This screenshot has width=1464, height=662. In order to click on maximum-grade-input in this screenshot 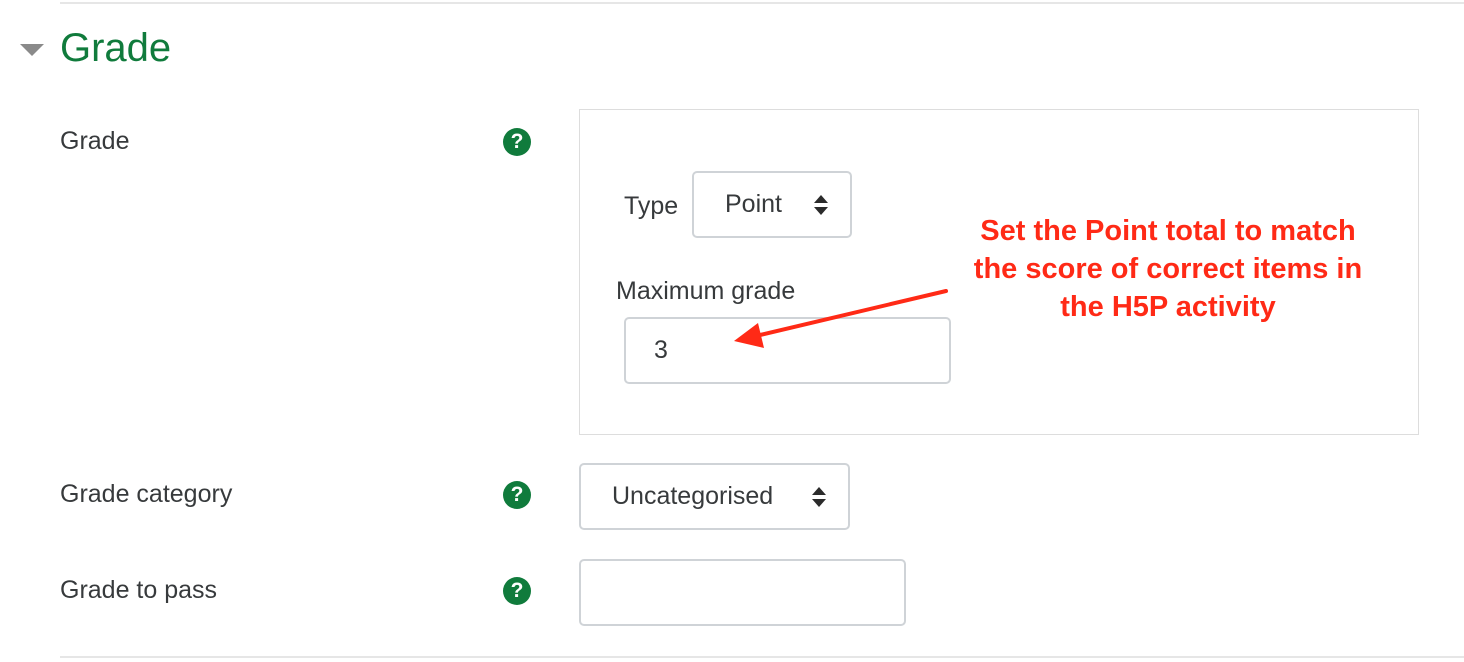, I will do `click(787, 350)`.